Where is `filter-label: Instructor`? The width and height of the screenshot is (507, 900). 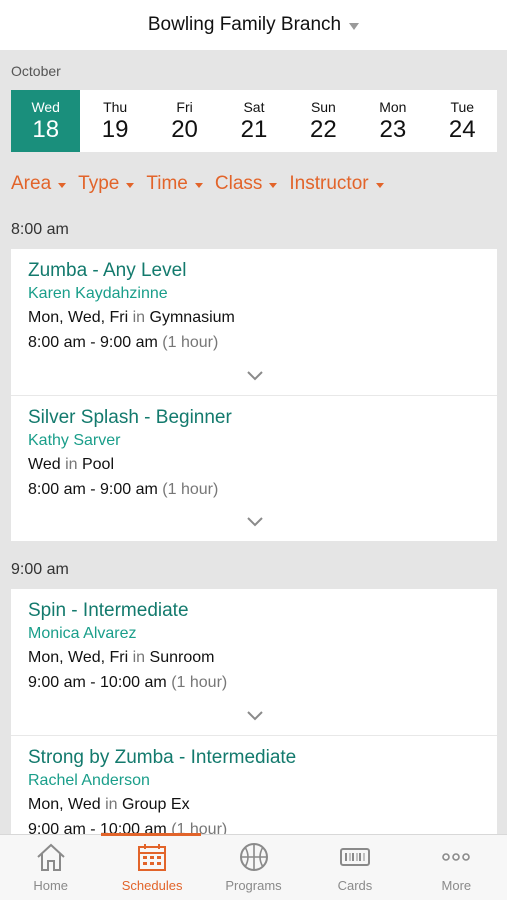
filter-label: Instructor is located at coordinates (329, 183).